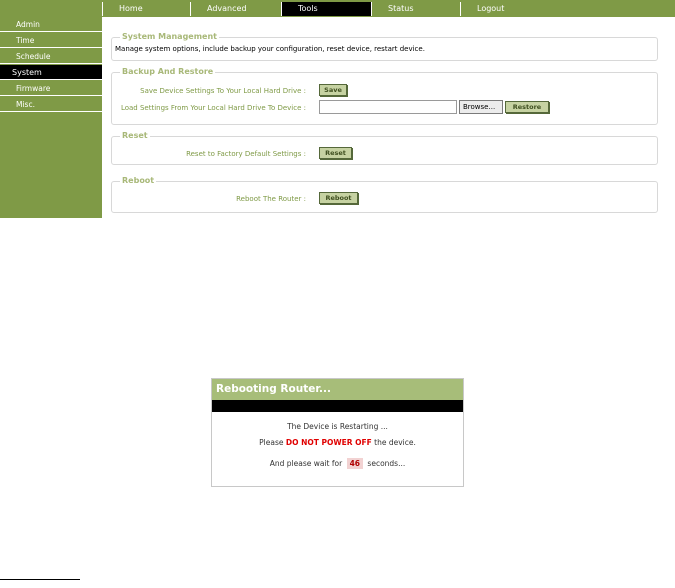 This screenshot has height=588, width=675. What do you see at coordinates (395, 442) in the screenshot?
I see `power-warning-suffix: the device.` at bounding box center [395, 442].